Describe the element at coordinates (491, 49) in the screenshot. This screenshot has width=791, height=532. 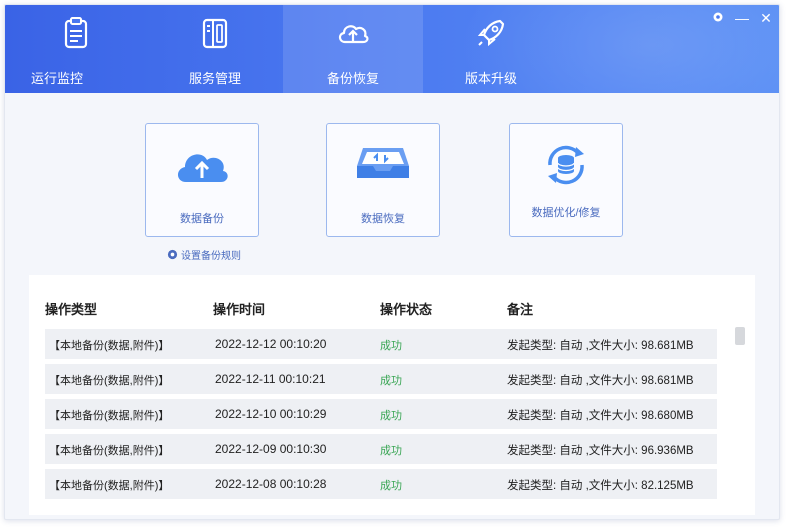
I see `tab-version-upgrade: 版本升级` at that location.